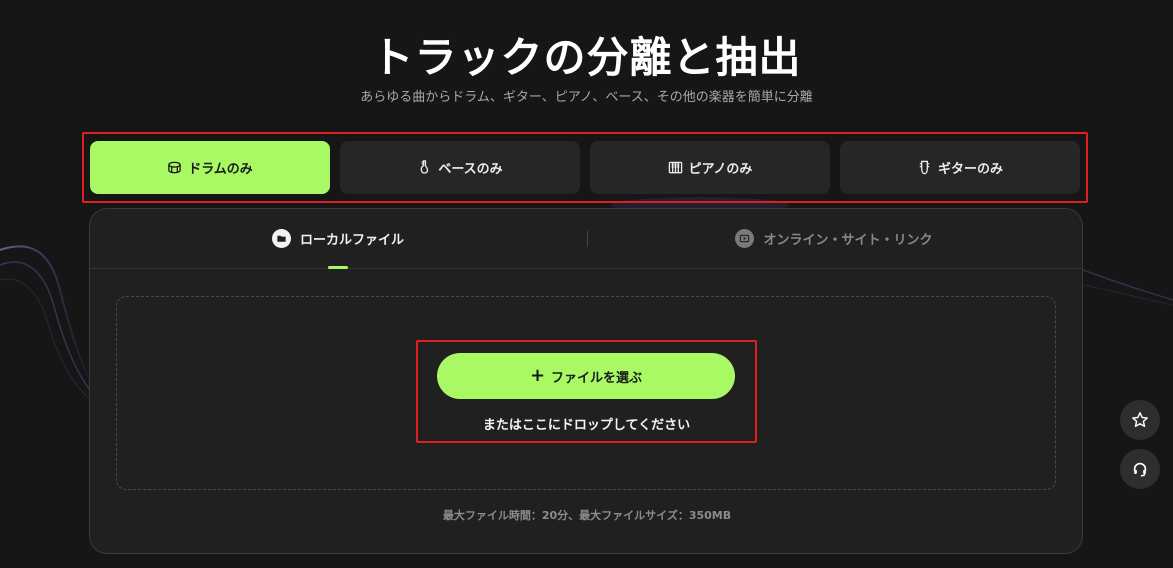 The image size is (1173, 568). I want to click on star-icon, so click(1140, 420).